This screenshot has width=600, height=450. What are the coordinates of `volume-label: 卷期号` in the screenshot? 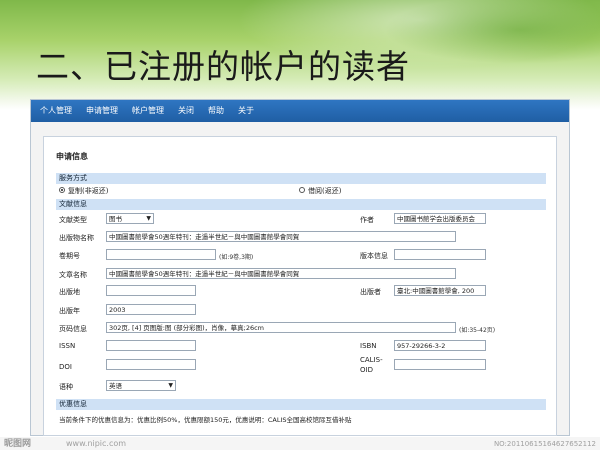 It's located at (69, 256).